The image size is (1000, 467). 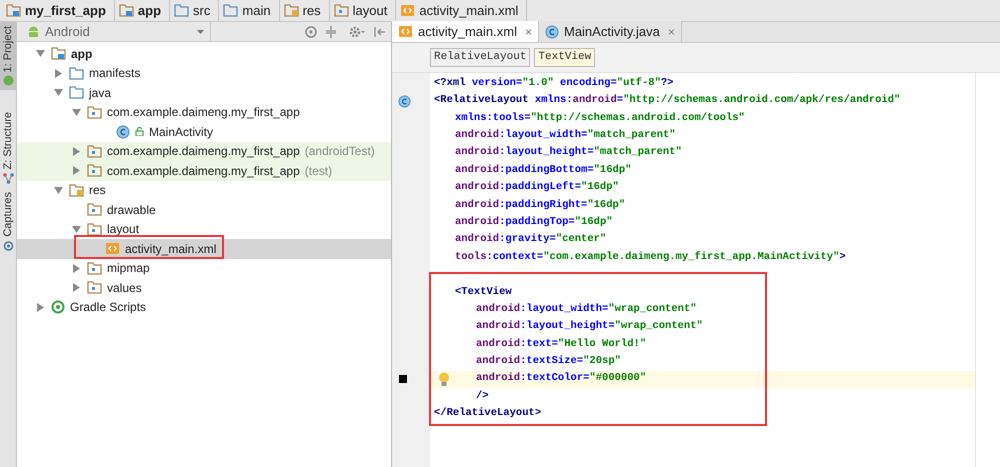 What do you see at coordinates (331, 32) in the screenshot?
I see `collapse-all-icon` at bounding box center [331, 32].